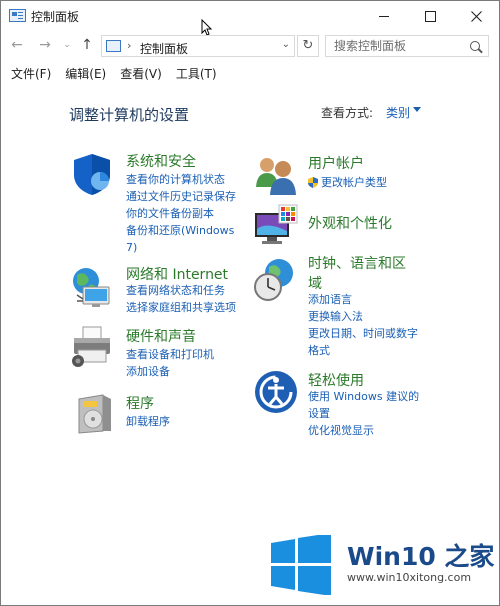 This screenshot has width=500, height=606. I want to click on close-icon, so click(476, 16).